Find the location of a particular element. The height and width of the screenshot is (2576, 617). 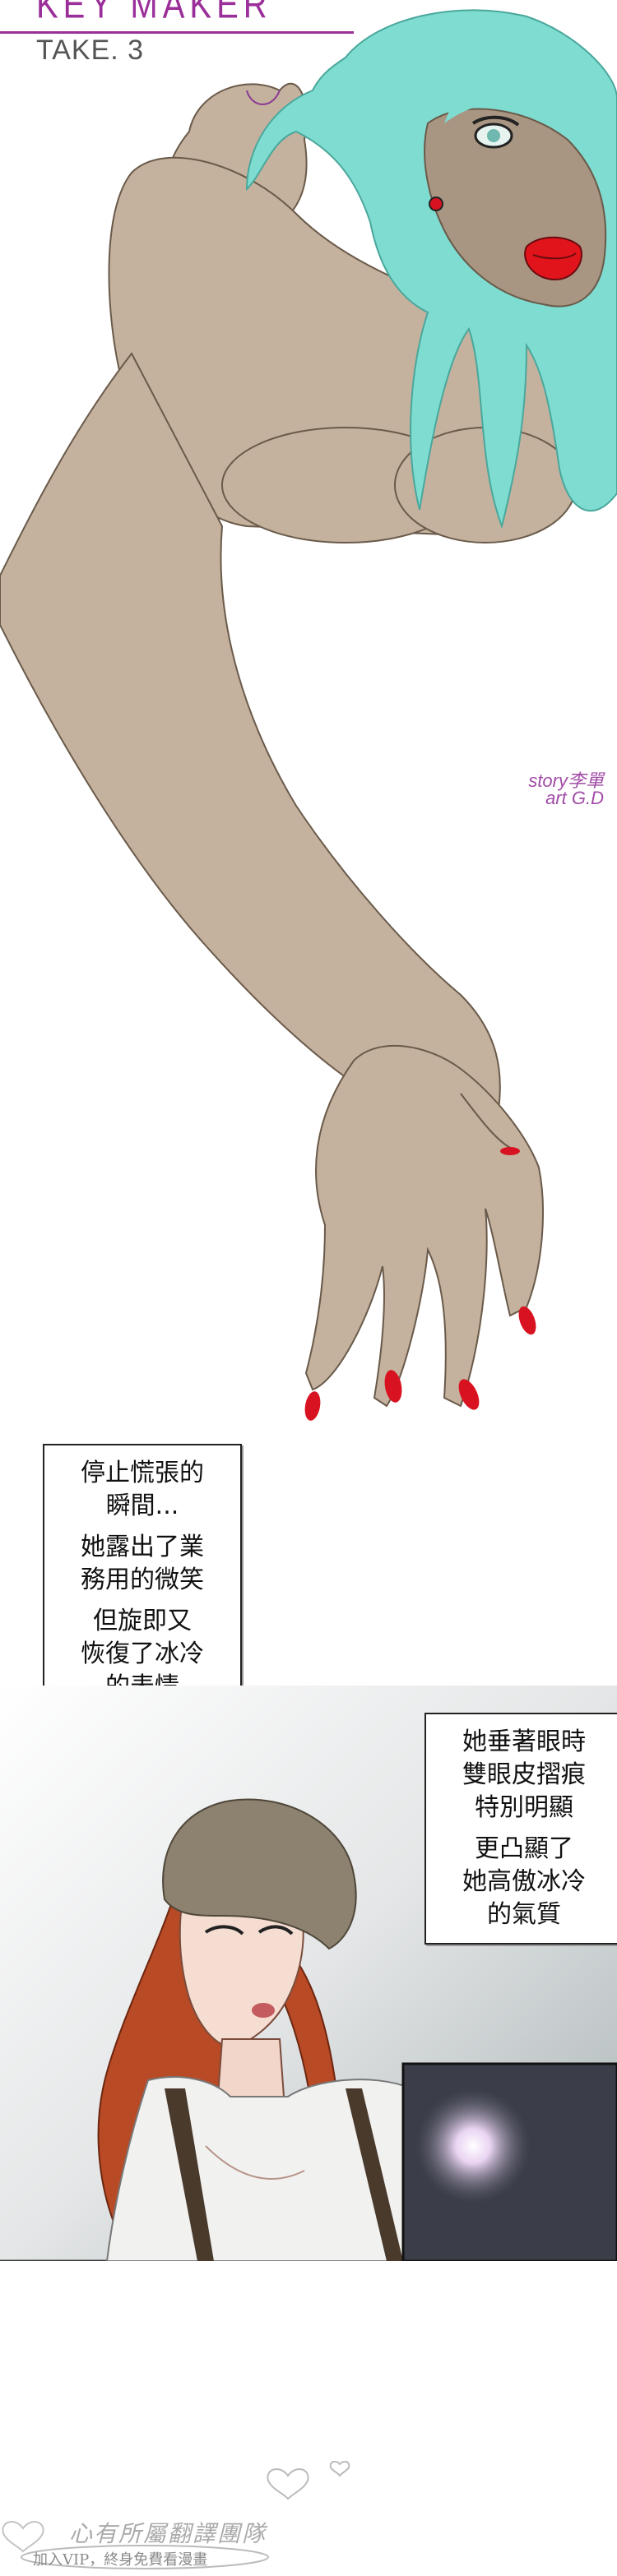

narration-box-1: 停止慌張的 瞬間... 她露出了業 務用的微笑 但旋即又 恢復了冰冷 的表情 is located at coordinates (142, 1580).